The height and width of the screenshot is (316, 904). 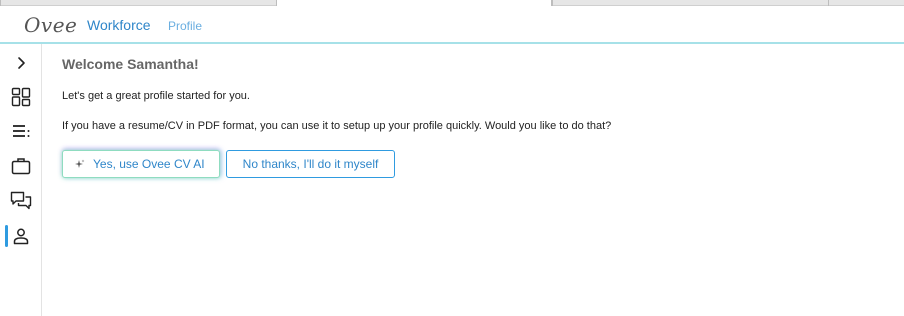 What do you see at coordinates (50, 25) in the screenshot?
I see `app-logo: Ovee` at bounding box center [50, 25].